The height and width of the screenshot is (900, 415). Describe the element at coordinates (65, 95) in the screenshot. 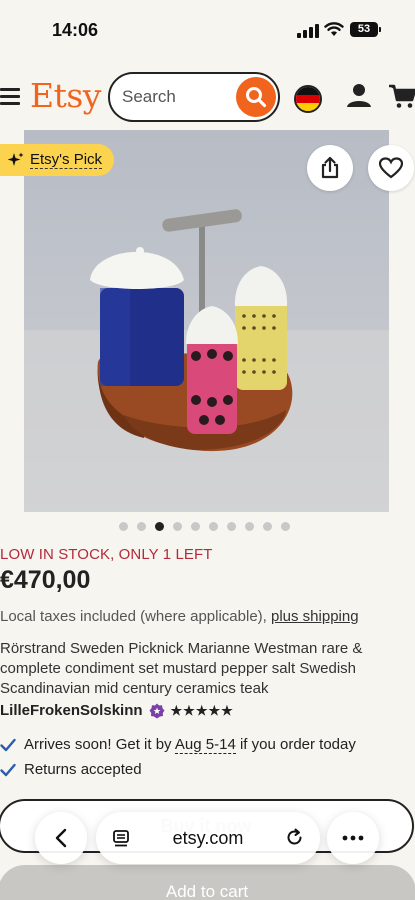

I see `etsy-logo: Etsy` at that location.